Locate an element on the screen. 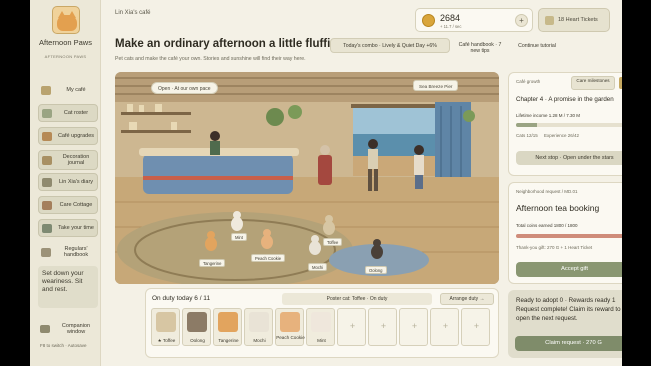 This screenshot has width=651, height=366. cat-name: Mint is located at coordinates (321, 340).